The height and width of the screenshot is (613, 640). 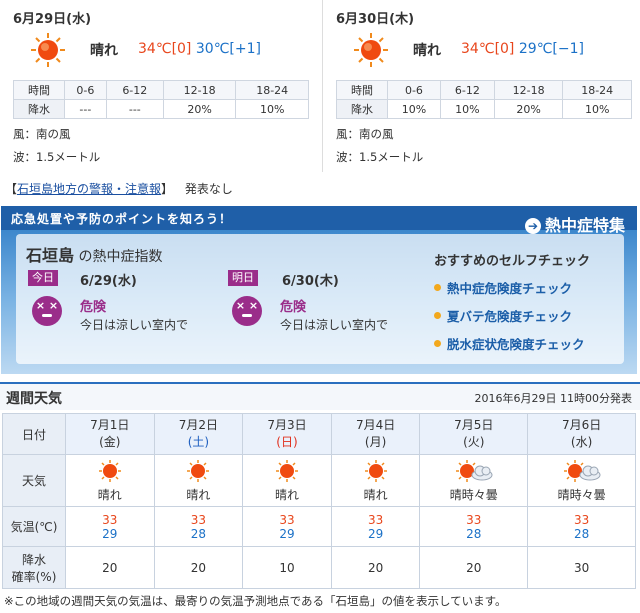 What do you see at coordinates (584, 225) in the screenshot?
I see `feature-link-label: 熱中症特集` at bounding box center [584, 225].